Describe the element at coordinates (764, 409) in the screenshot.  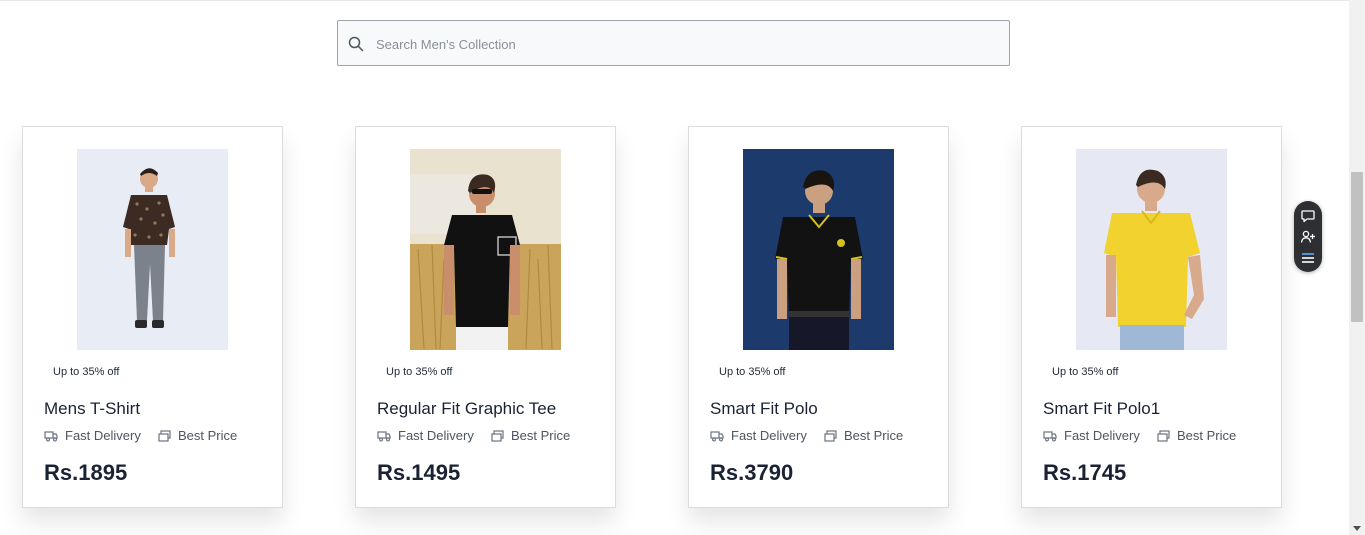
I see `product-title: Smart Fit Polo` at that location.